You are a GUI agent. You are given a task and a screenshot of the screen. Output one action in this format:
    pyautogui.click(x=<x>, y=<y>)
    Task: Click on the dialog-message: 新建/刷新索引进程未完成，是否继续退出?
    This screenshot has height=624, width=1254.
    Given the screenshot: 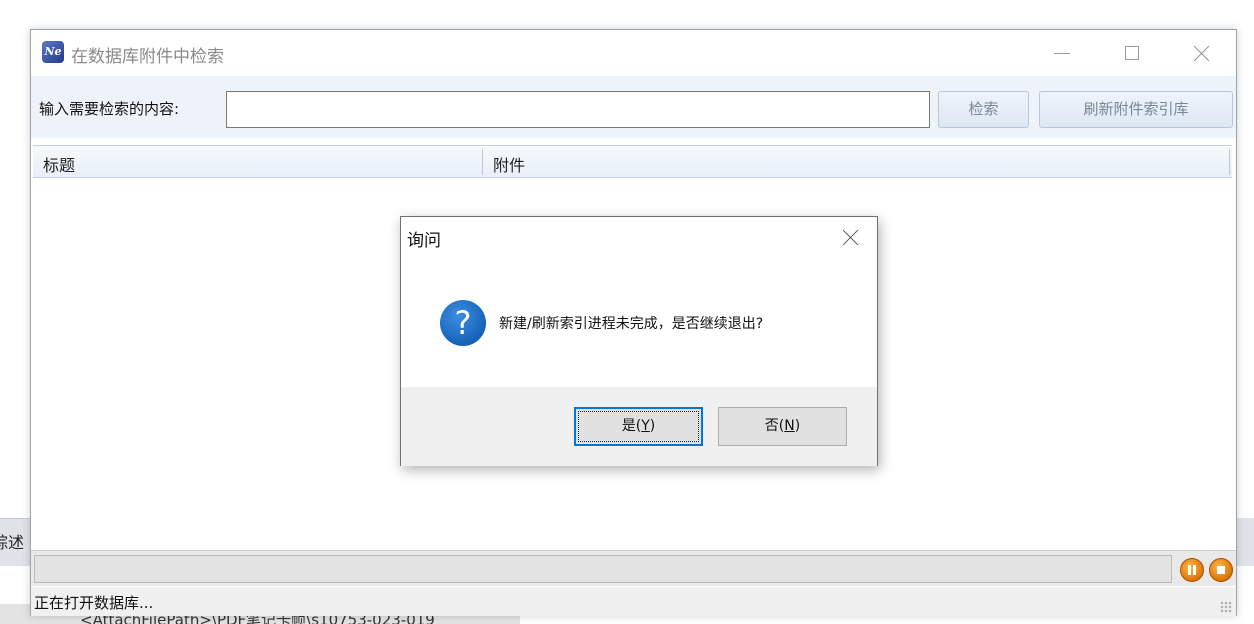 What is the action you would take?
    pyautogui.click(x=631, y=324)
    